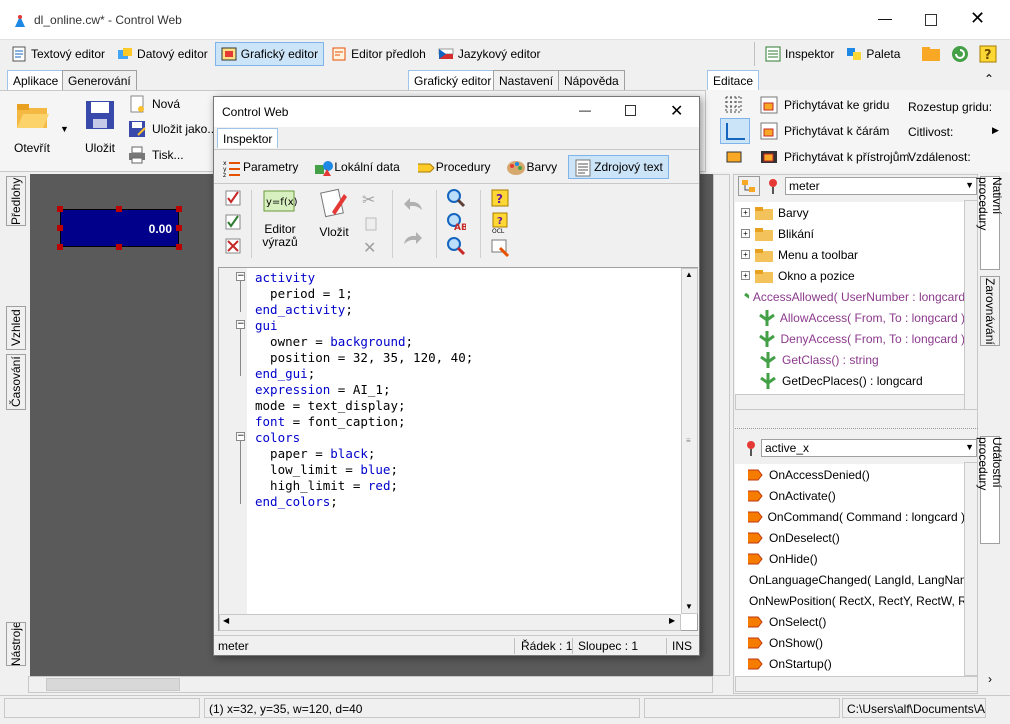 The height and width of the screenshot is (724, 1010). Describe the element at coordinates (834, 157) in the screenshot. I see `snap-instruments-option: Přichytávat k přístrojům` at that location.